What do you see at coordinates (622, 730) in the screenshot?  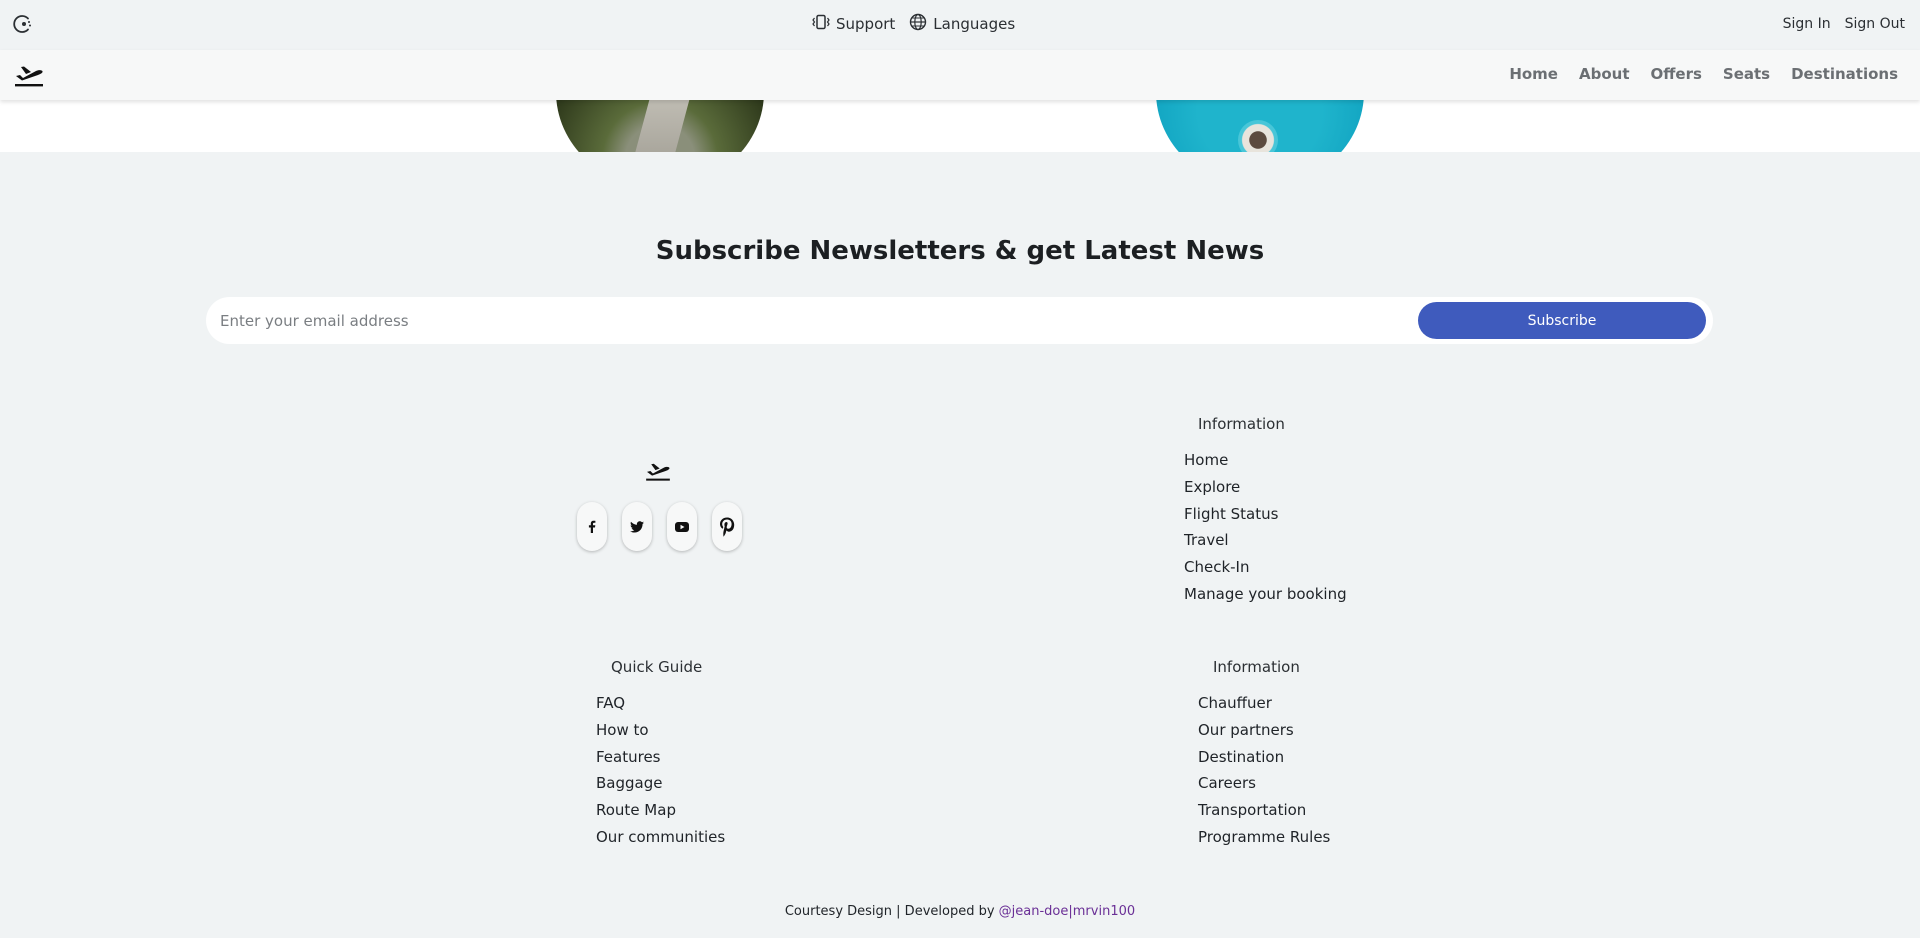 I see `footer-link-how-to: How to` at bounding box center [622, 730].